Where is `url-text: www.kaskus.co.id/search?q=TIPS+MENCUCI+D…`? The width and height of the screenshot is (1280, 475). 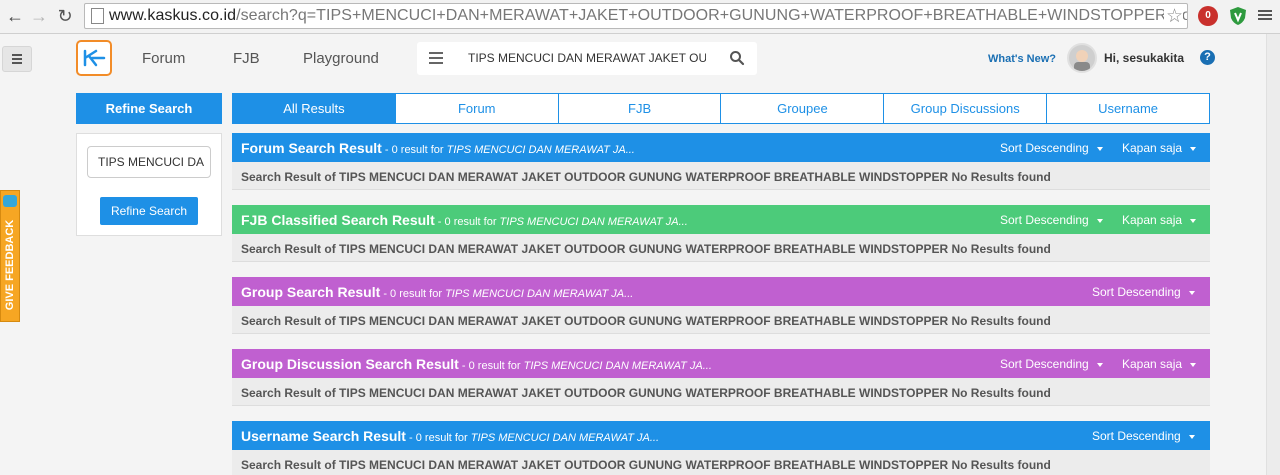 url-text: www.kaskus.co.id/search?q=TIPS+MENCUCI+D… is located at coordinates (648, 16).